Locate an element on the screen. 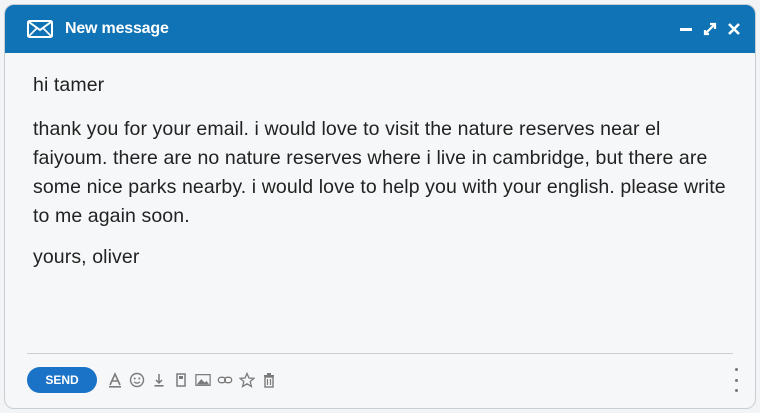 The width and height of the screenshot is (760, 413). format-text-icon is located at coordinates (115, 380).